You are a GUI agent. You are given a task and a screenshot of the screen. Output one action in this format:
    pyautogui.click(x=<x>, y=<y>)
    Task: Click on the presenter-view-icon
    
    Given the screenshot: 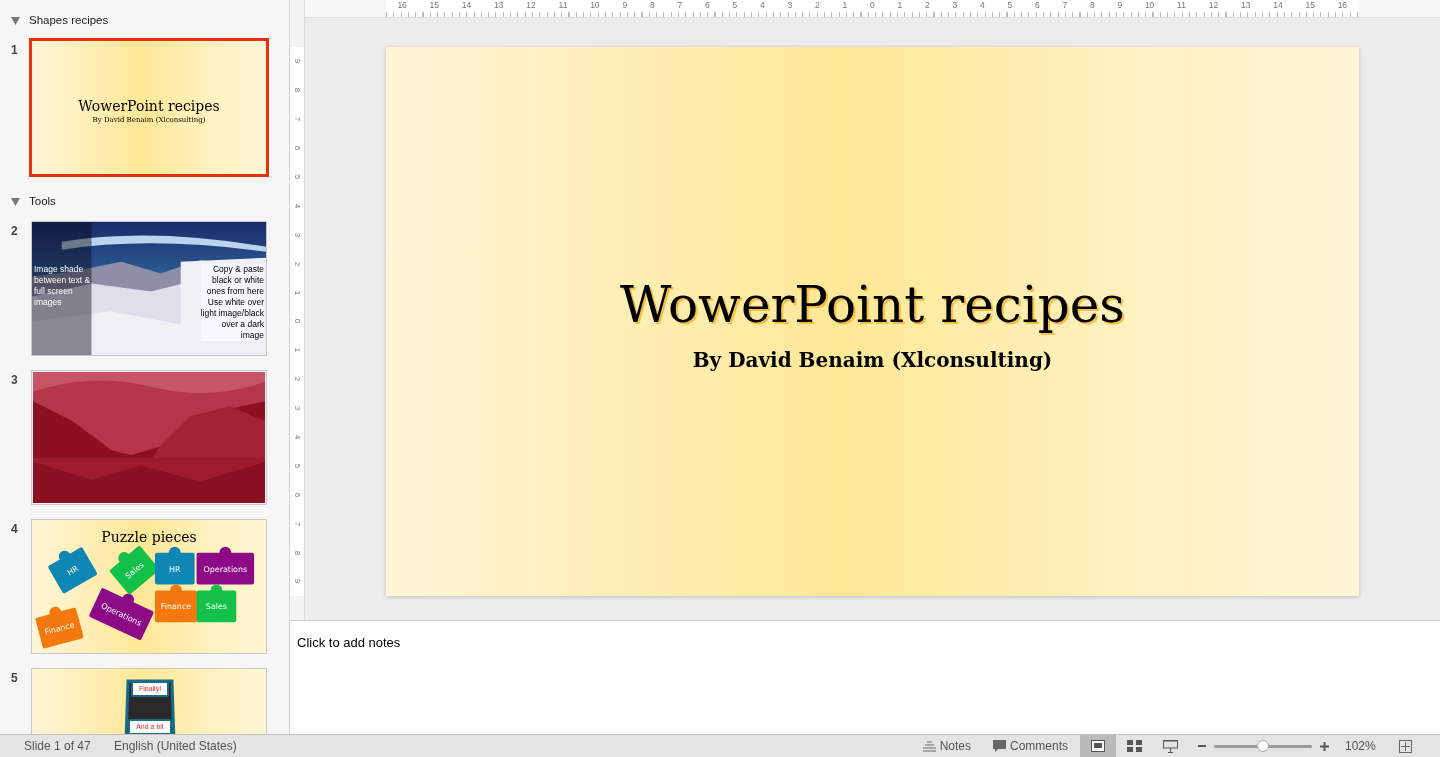 What is the action you would take?
    pyautogui.click(x=1170, y=746)
    